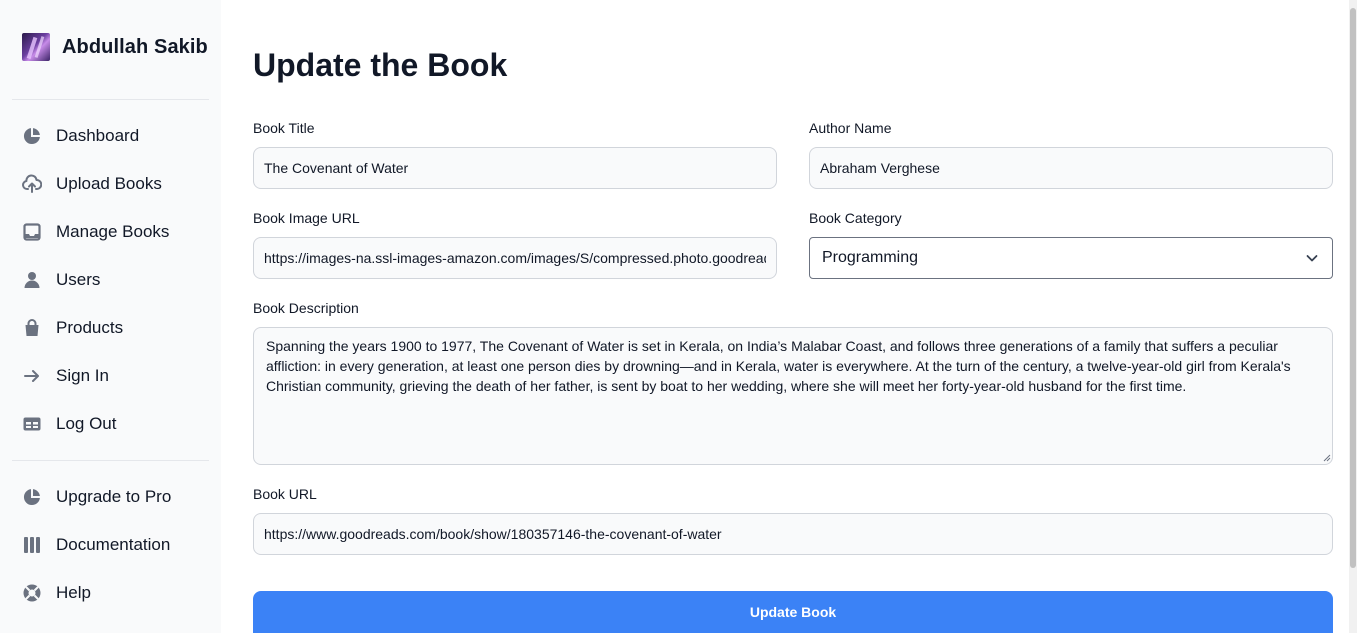 The width and height of the screenshot is (1357, 633). I want to click on sidebar-item-label: Upgrade to Pro, so click(114, 496).